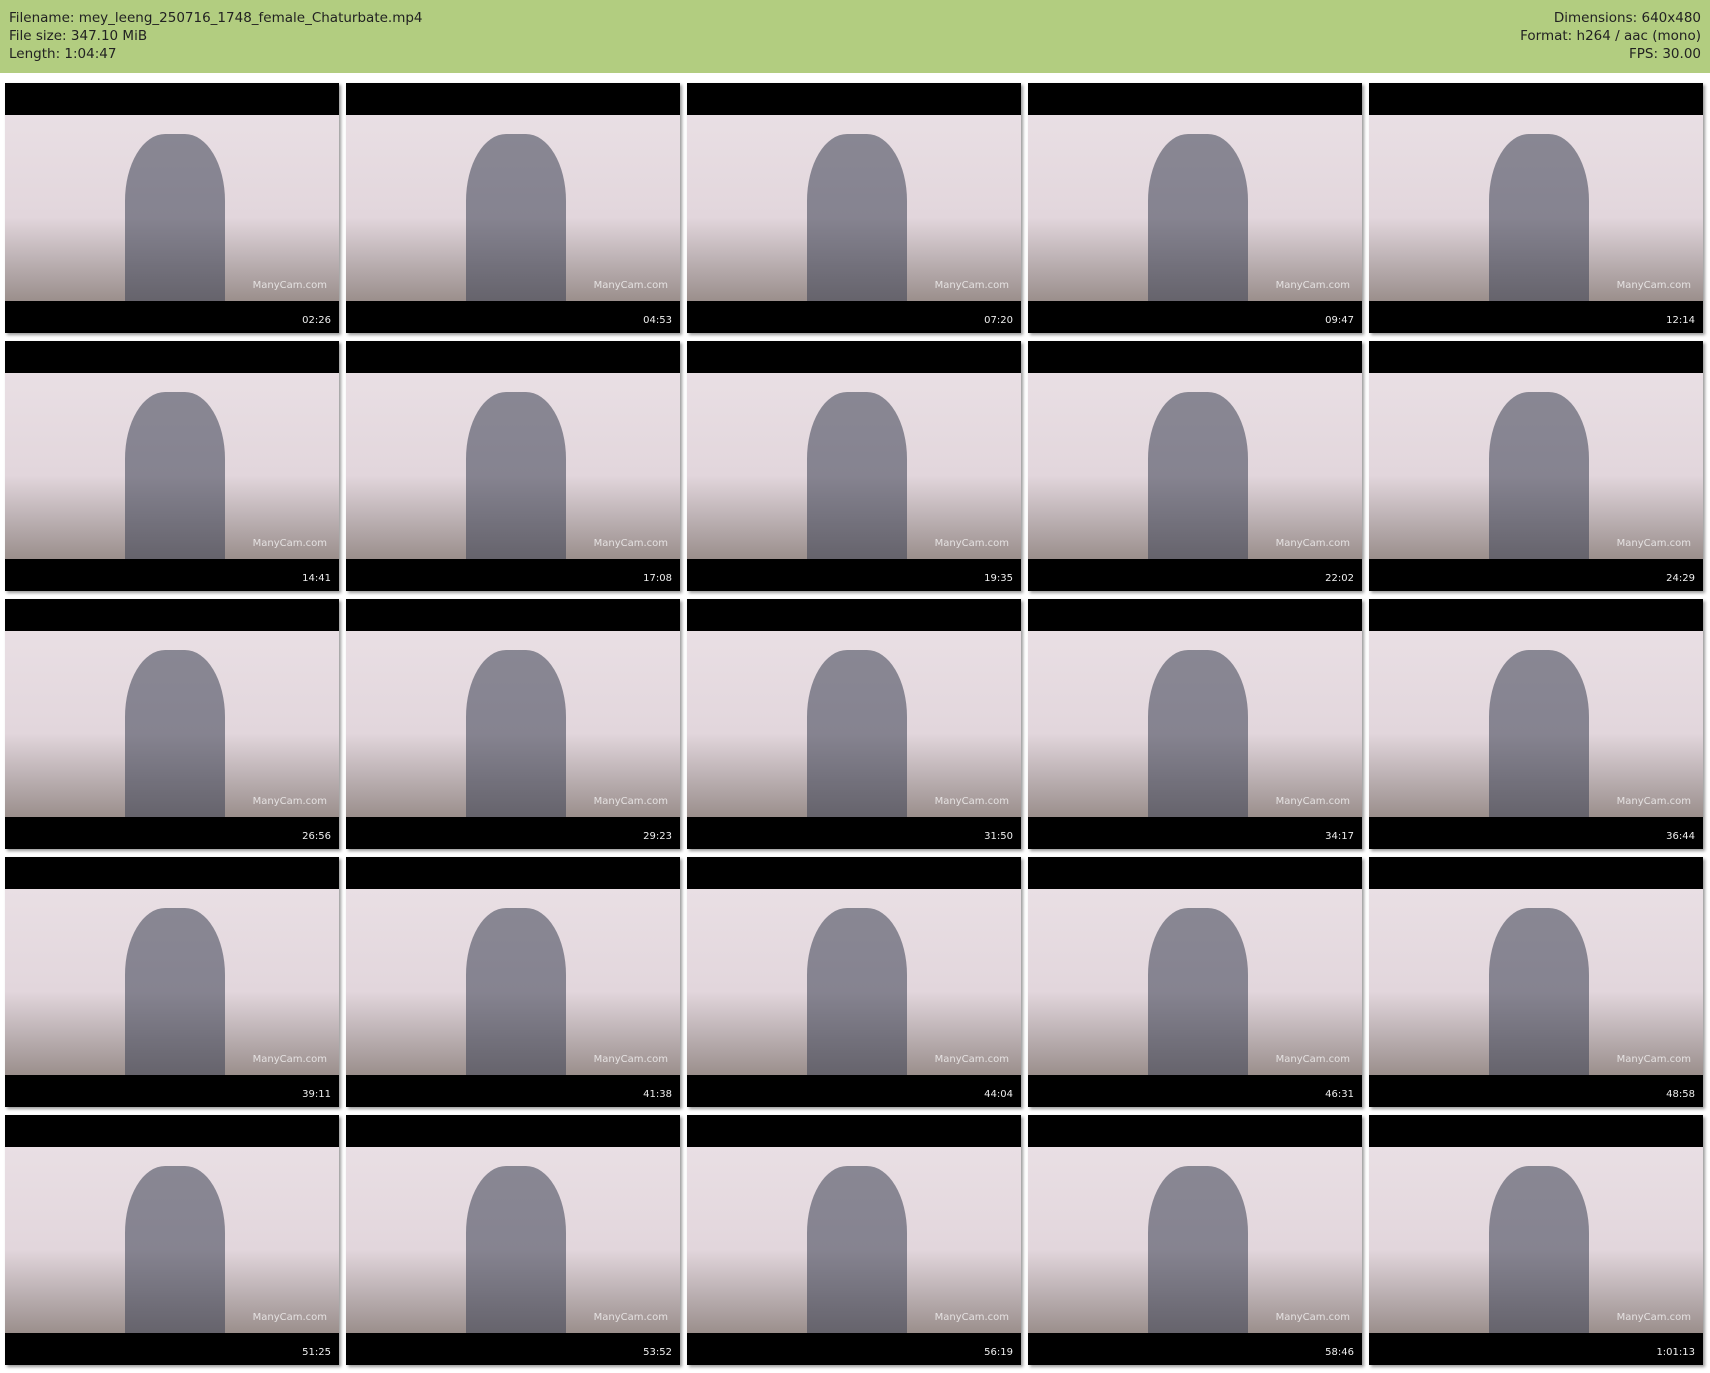  I want to click on video-thumbnail: ManyCam.com 02:26, so click(172, 208).